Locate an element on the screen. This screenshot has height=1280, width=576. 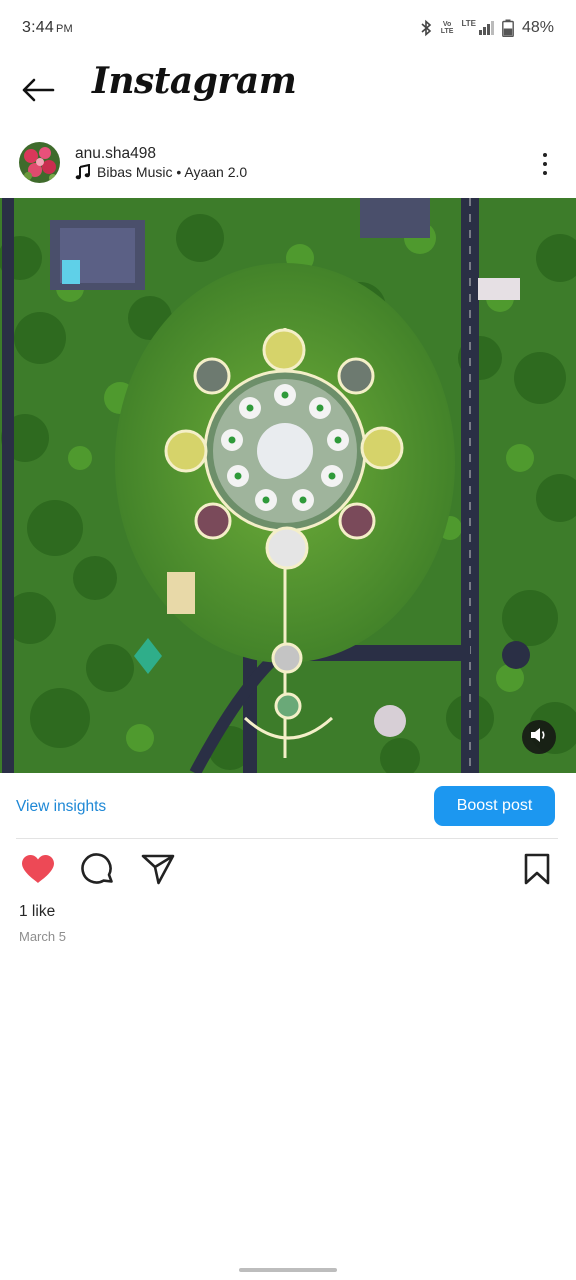
volume-icon is located at coordinates (539, 737).